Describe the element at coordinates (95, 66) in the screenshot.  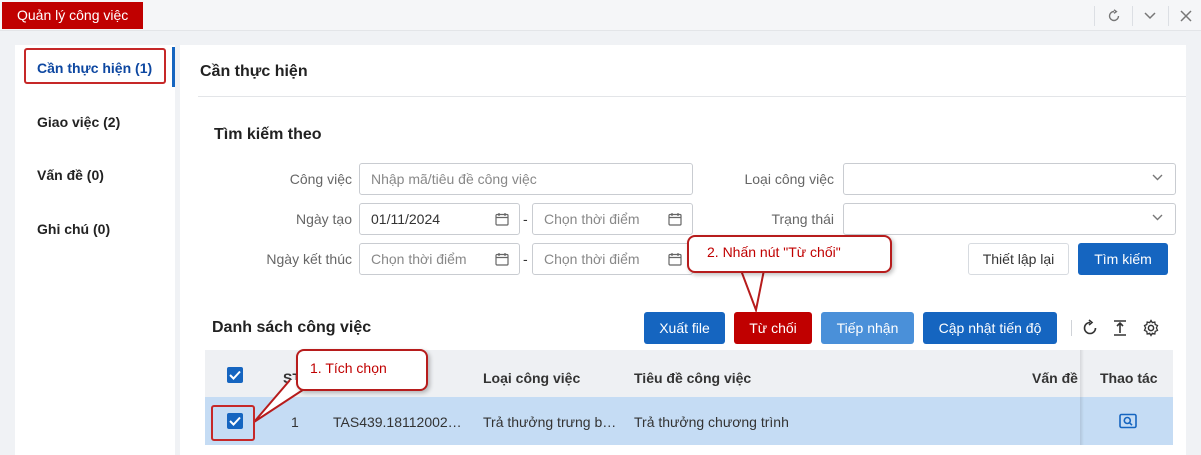
I see `annotation-highlight-sidebar` at that location.